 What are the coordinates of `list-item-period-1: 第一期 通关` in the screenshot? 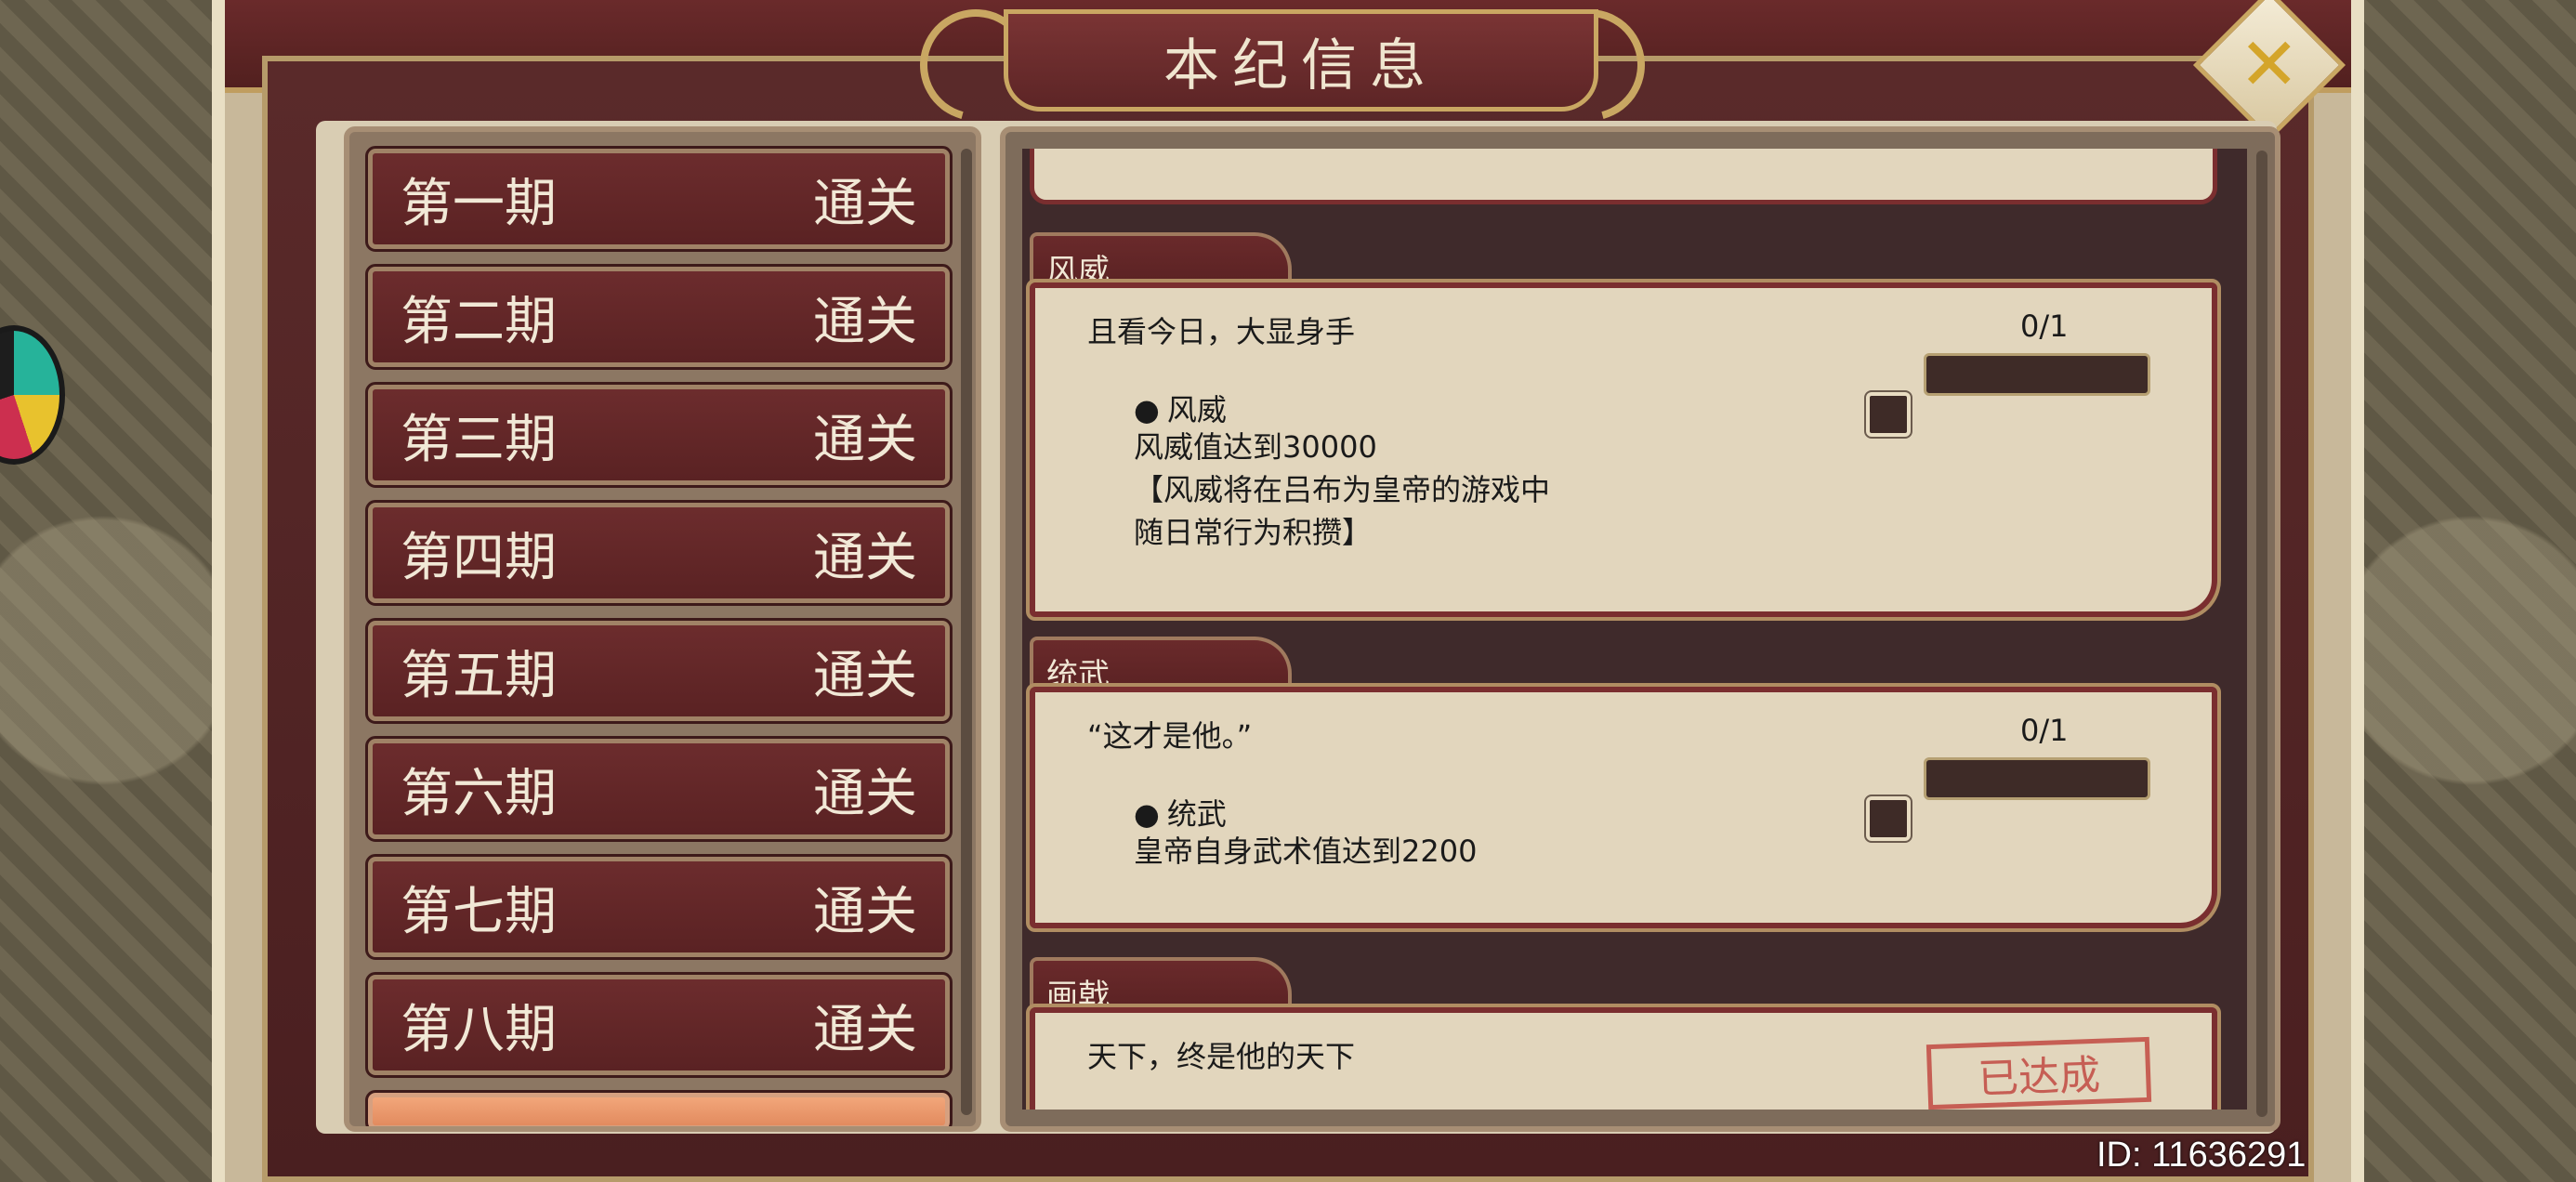 It's located at (659, 199).